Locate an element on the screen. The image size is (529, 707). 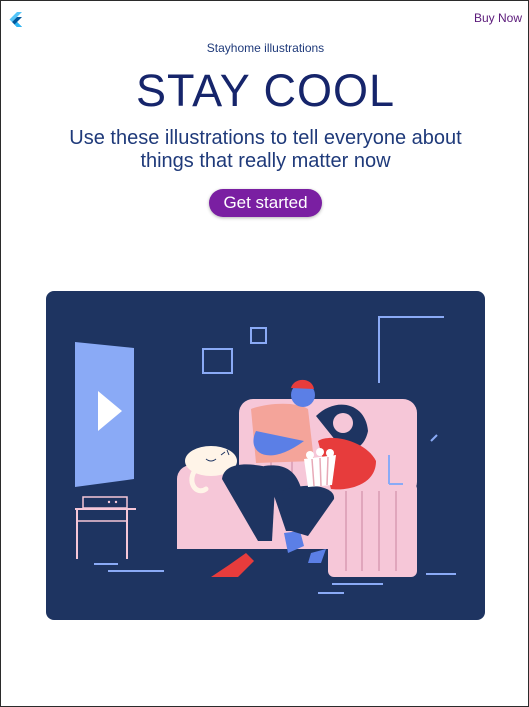
eyebrow-text: Stayhome illustrations is located at coordinates (265, 48).